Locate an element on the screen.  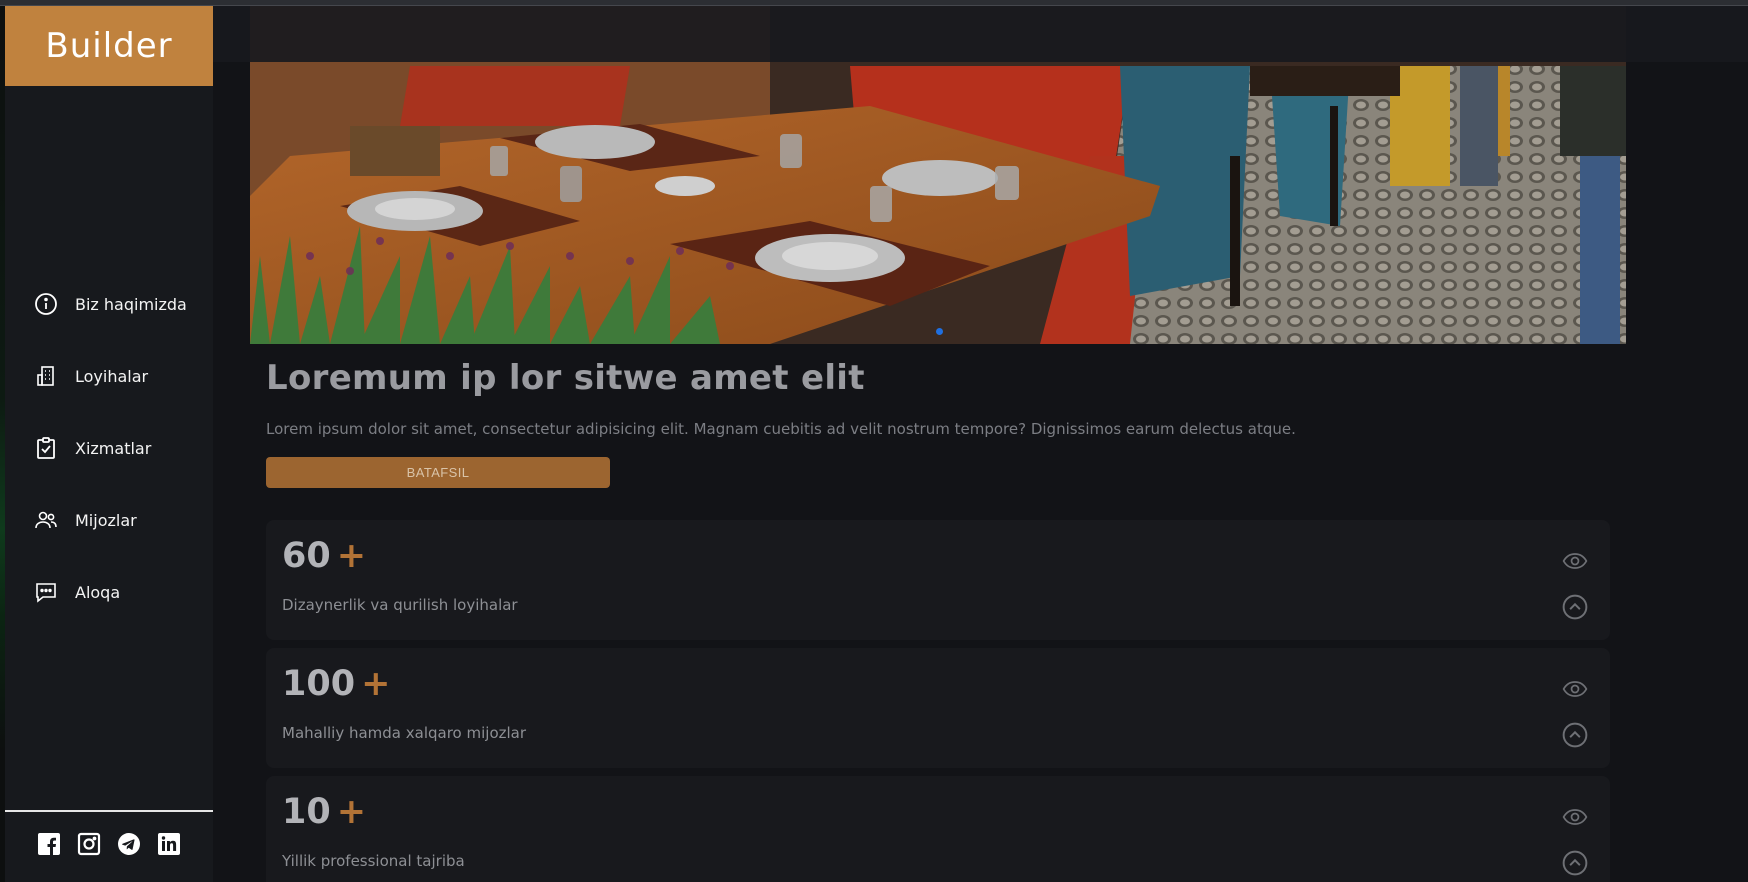
stat-label: Yillik professional tajriba is located at coordinates (373, 861).